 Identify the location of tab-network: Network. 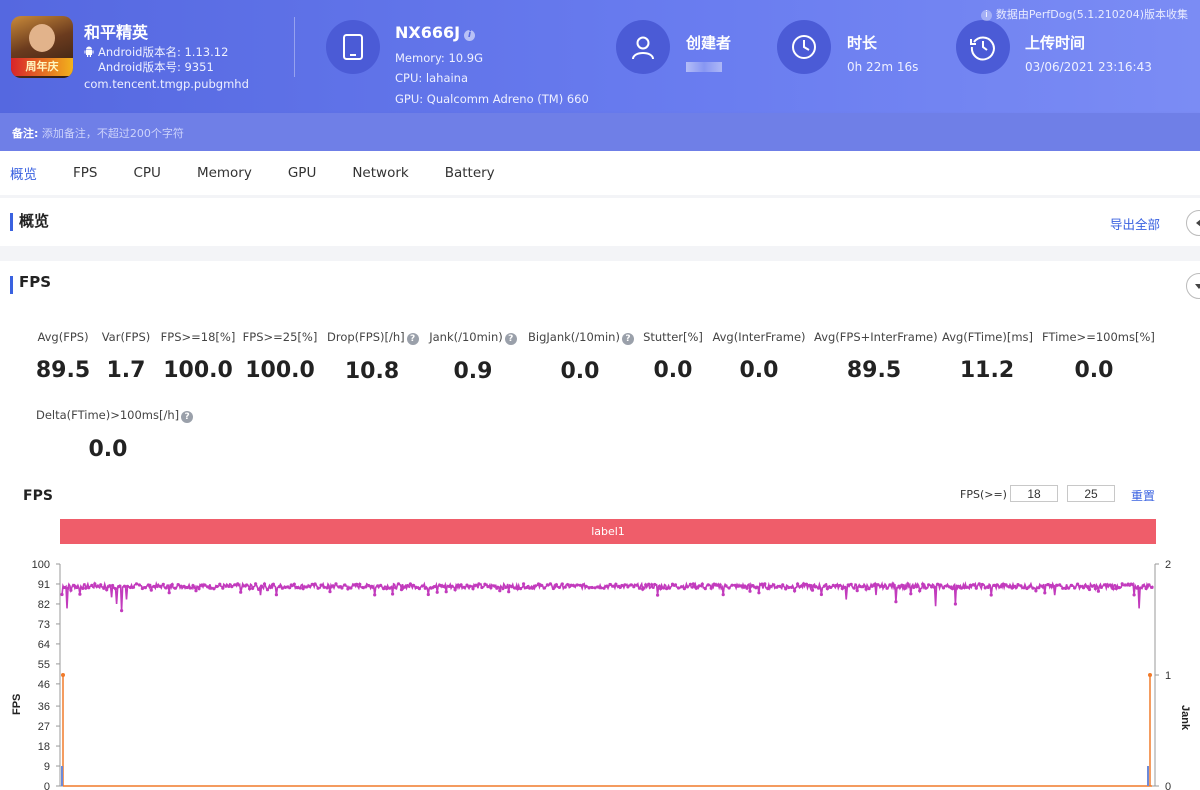
(380, 173).